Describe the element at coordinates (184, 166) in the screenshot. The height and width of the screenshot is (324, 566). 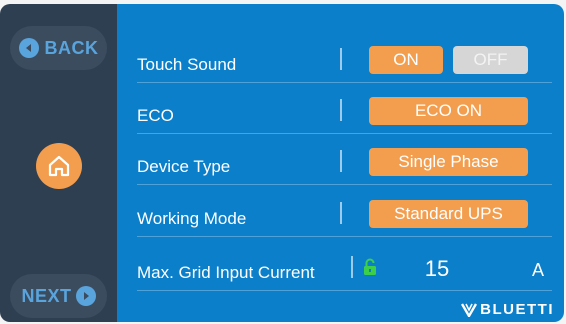
I see `device-type-label: Device Type` at that location.